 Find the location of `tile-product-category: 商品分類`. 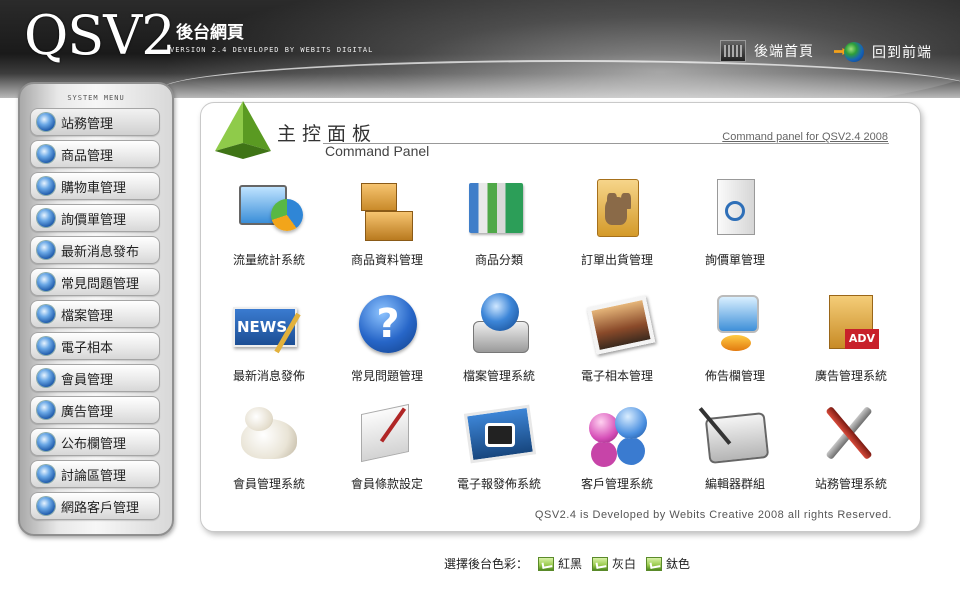

tile-product-category: 商品分類 is located at coordinates (499, 225).